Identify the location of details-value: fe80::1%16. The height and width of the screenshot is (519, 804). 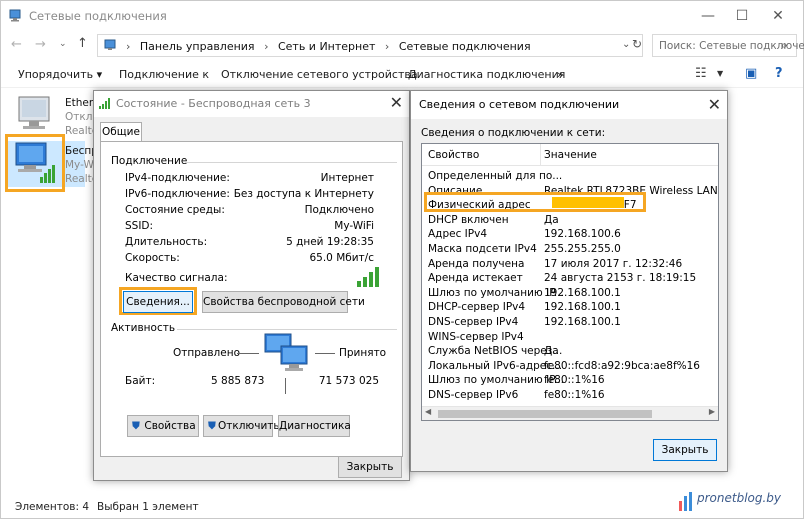
(574, 395).